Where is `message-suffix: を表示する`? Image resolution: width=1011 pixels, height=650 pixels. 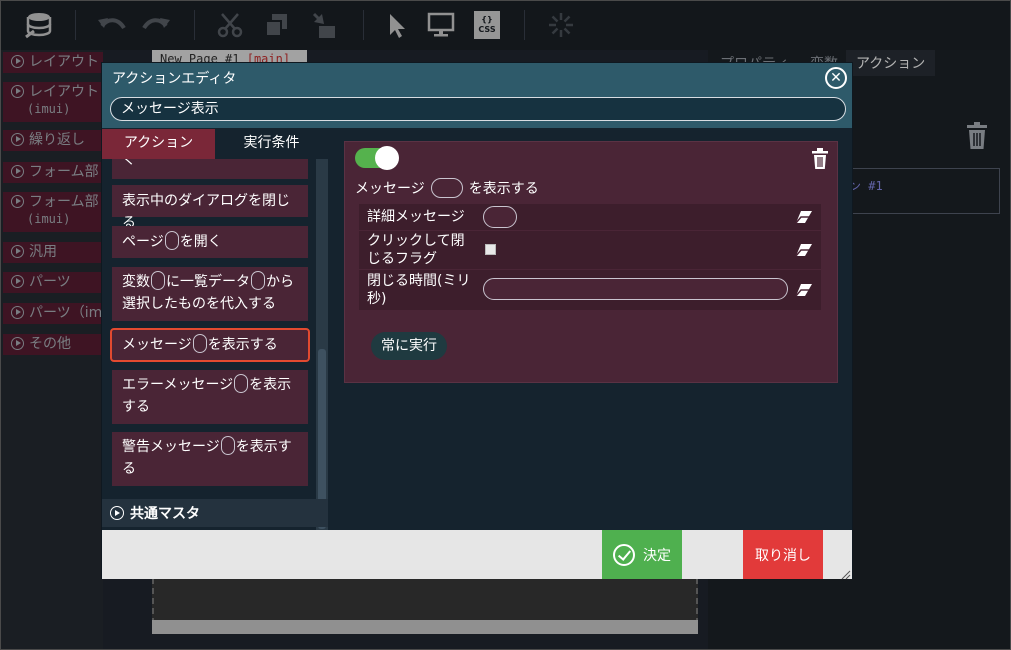 message-suffix: を表示する is located at coordinates (503, 189).